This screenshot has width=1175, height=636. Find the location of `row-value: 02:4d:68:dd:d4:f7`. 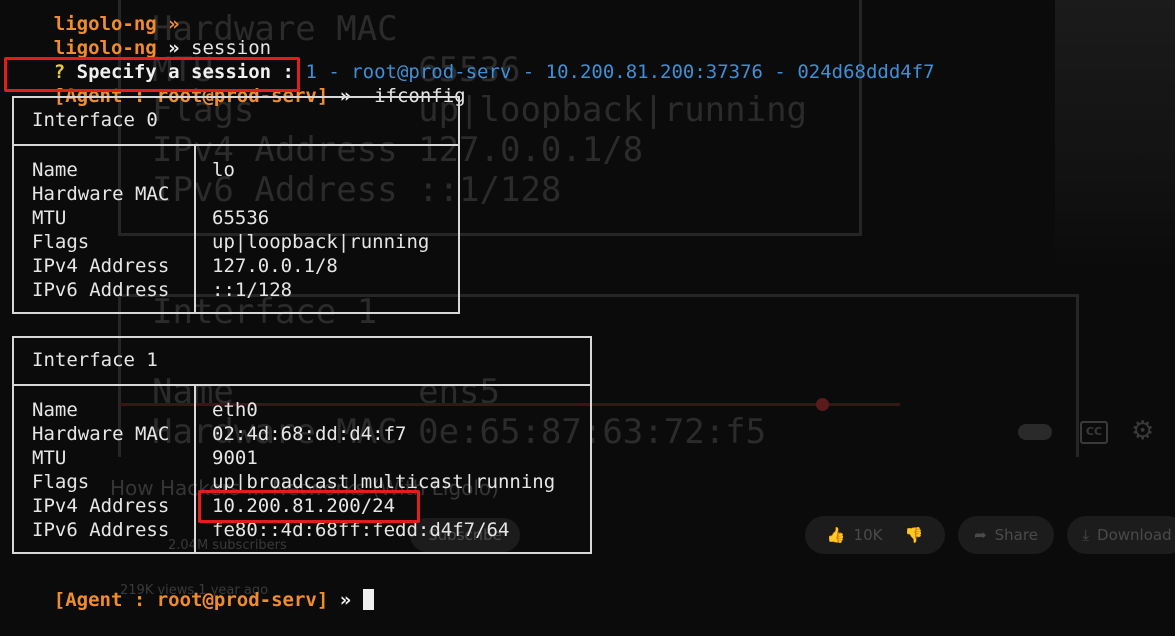

row-value: 02:4d:68:dd:d4:f7 is located at coordinates (309, 434).